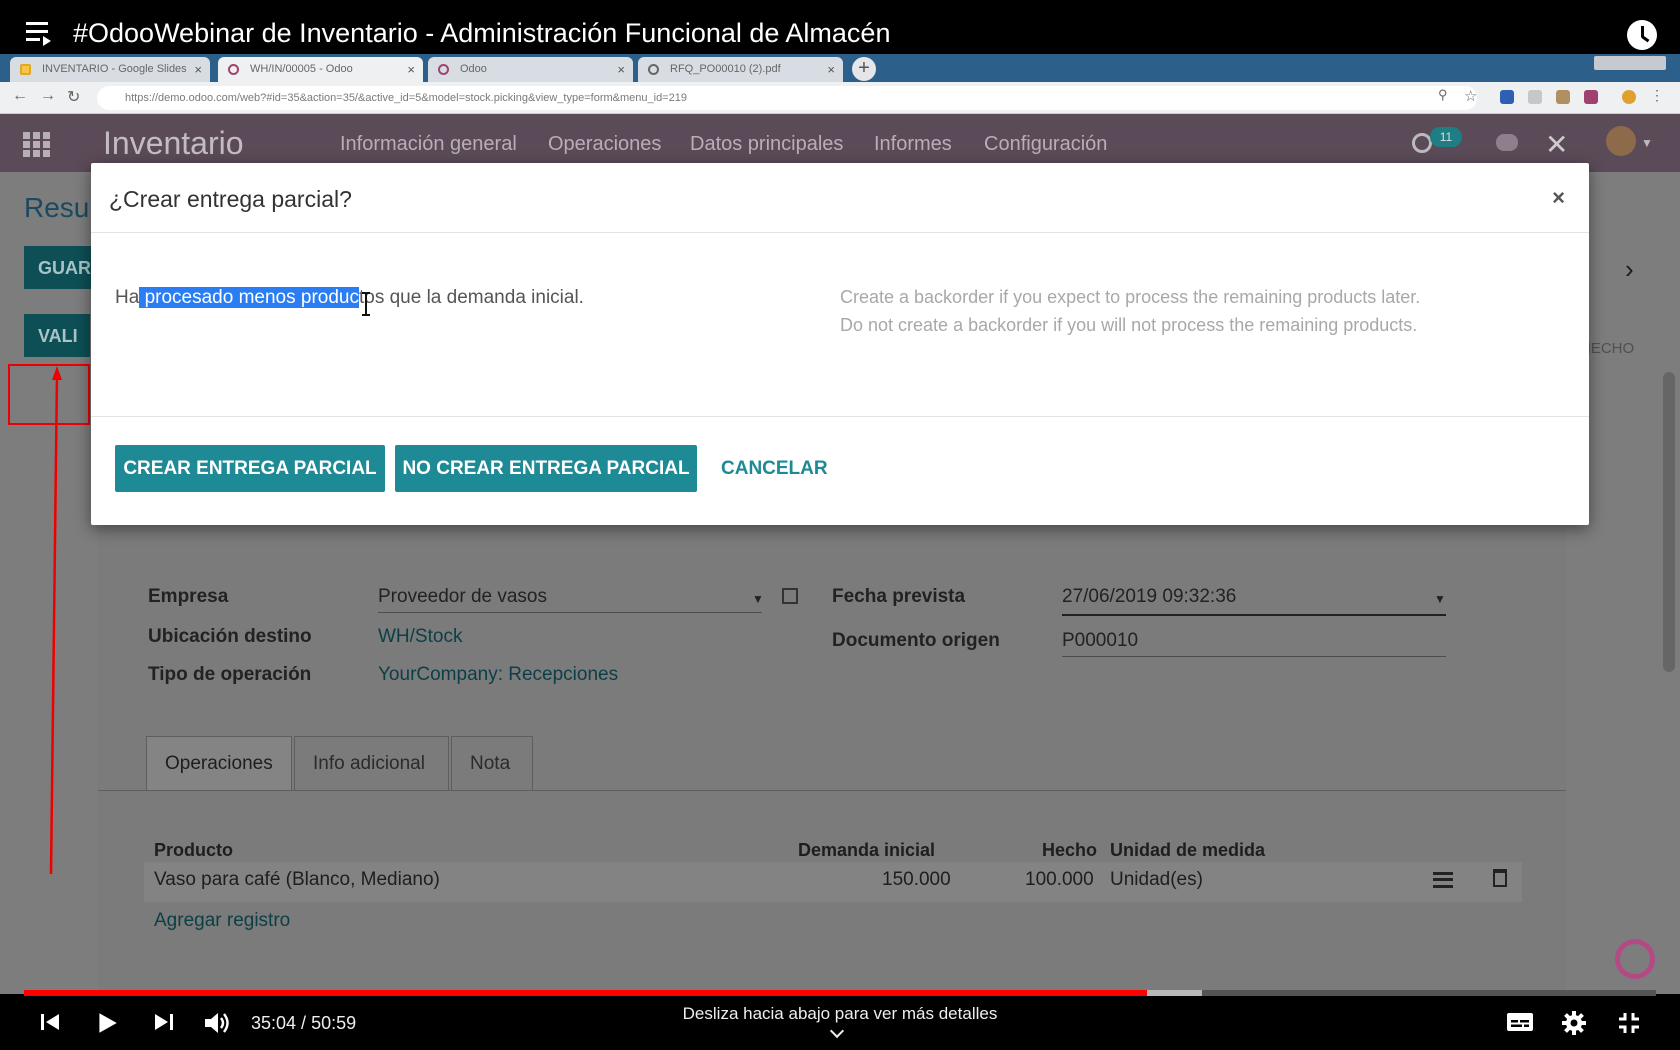 Image resolution: width=1680 pixels, height=1050 pixels. What do you see at coordinates (1669, 522) in the screenshot?
I see `scrollbar` at bounding box center [1669, 522].